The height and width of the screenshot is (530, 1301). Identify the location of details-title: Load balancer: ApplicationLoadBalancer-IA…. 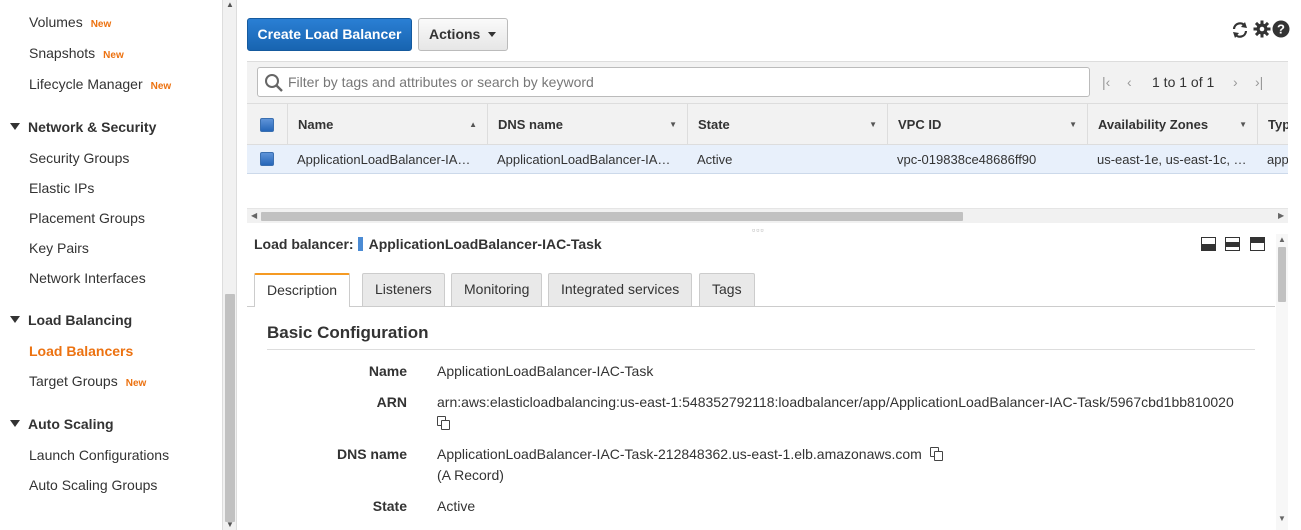
(428, 244).